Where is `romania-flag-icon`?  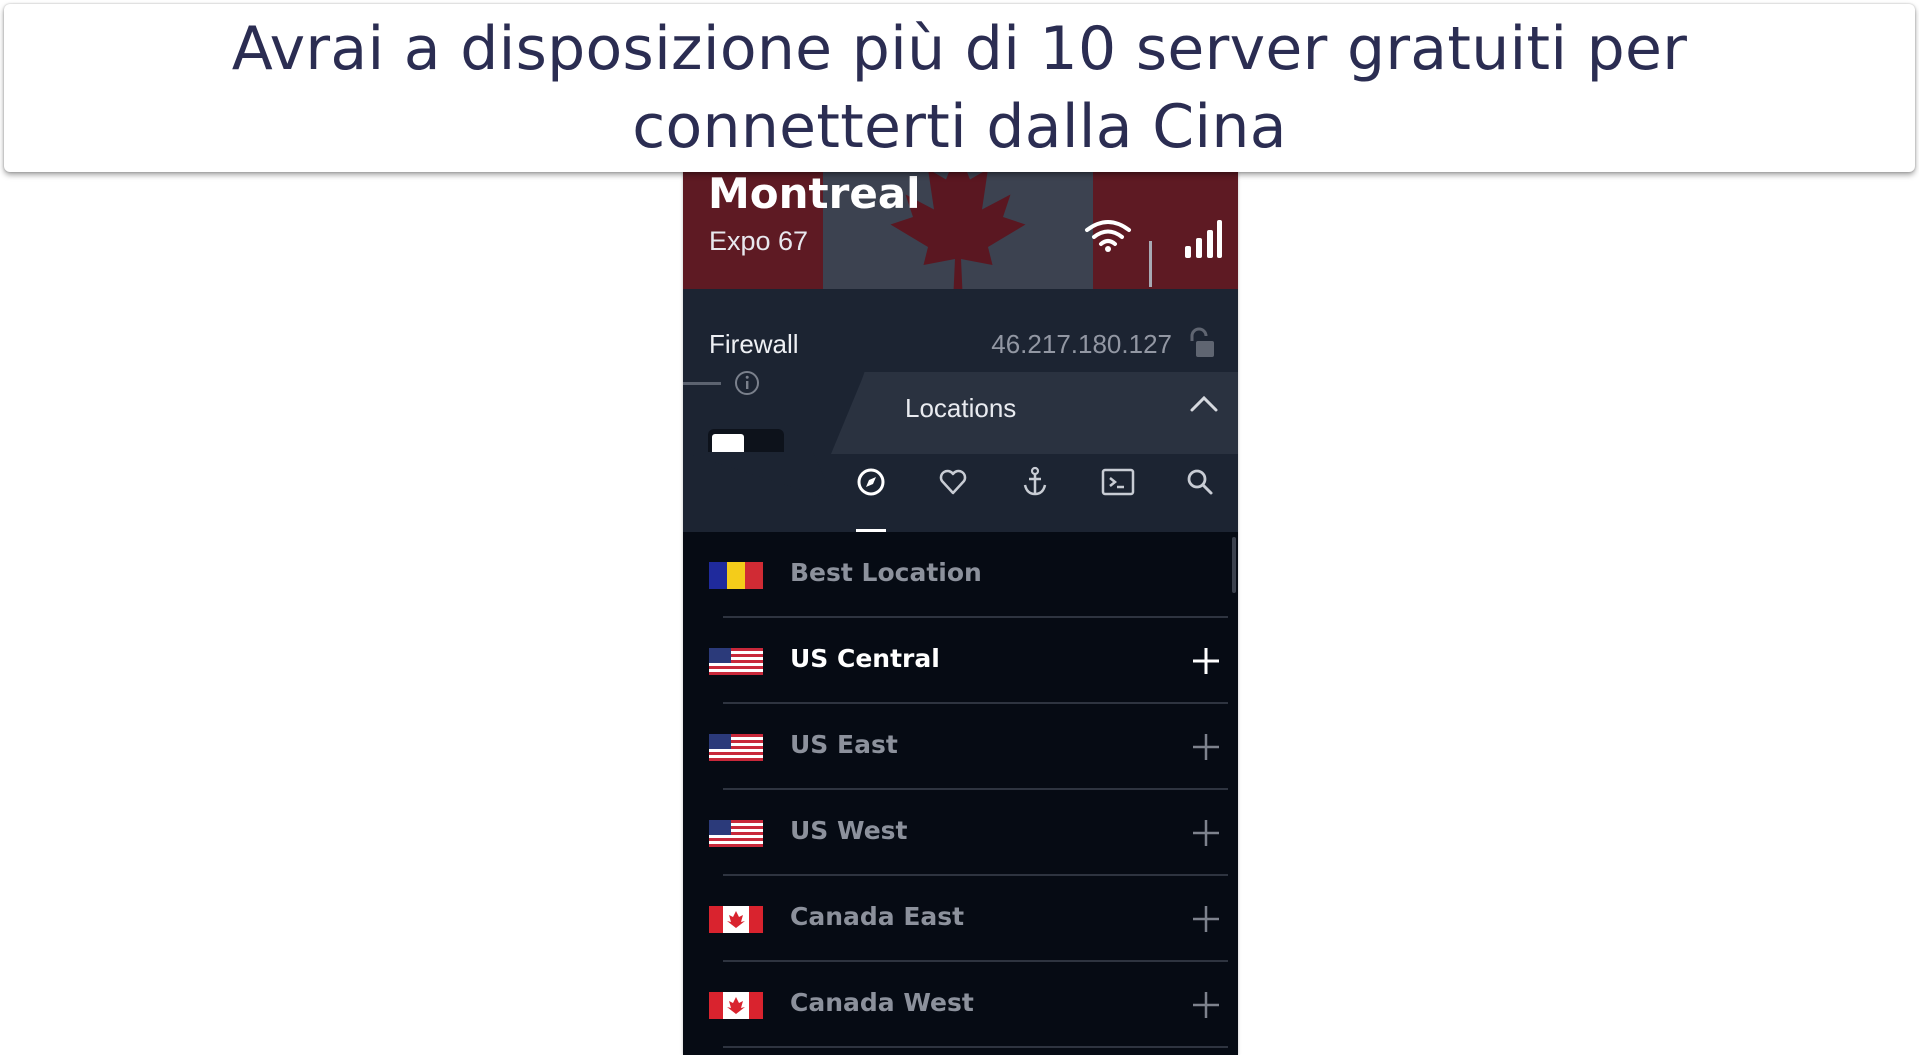
romania-flag-icon is located at coordinates (736, 575).